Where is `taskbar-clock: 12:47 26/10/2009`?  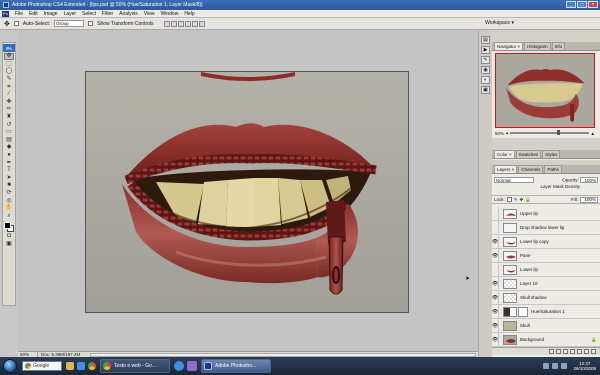
taskbar-clock: 12:47 26/10/2009 is located at coordinates (584, 366).